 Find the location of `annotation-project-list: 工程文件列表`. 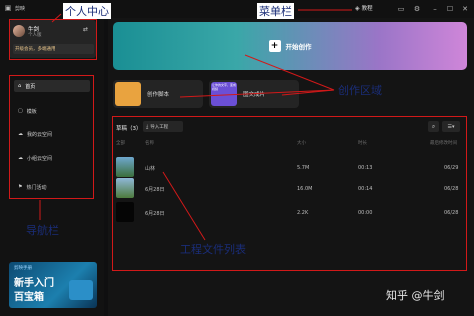

annotation-project-list: 工程文件列表 is located at coordinates (213, 249).